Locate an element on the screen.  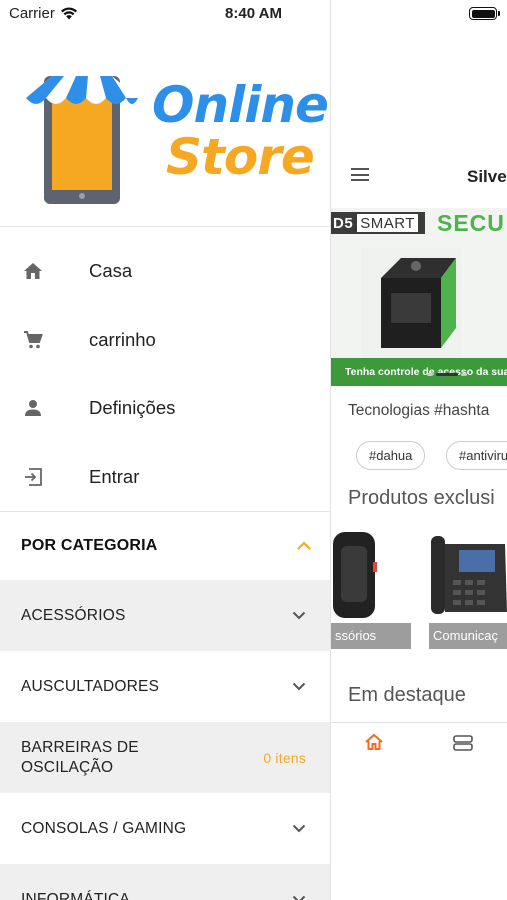
menu-item-home: Casa is located at coordinates (165, 271).